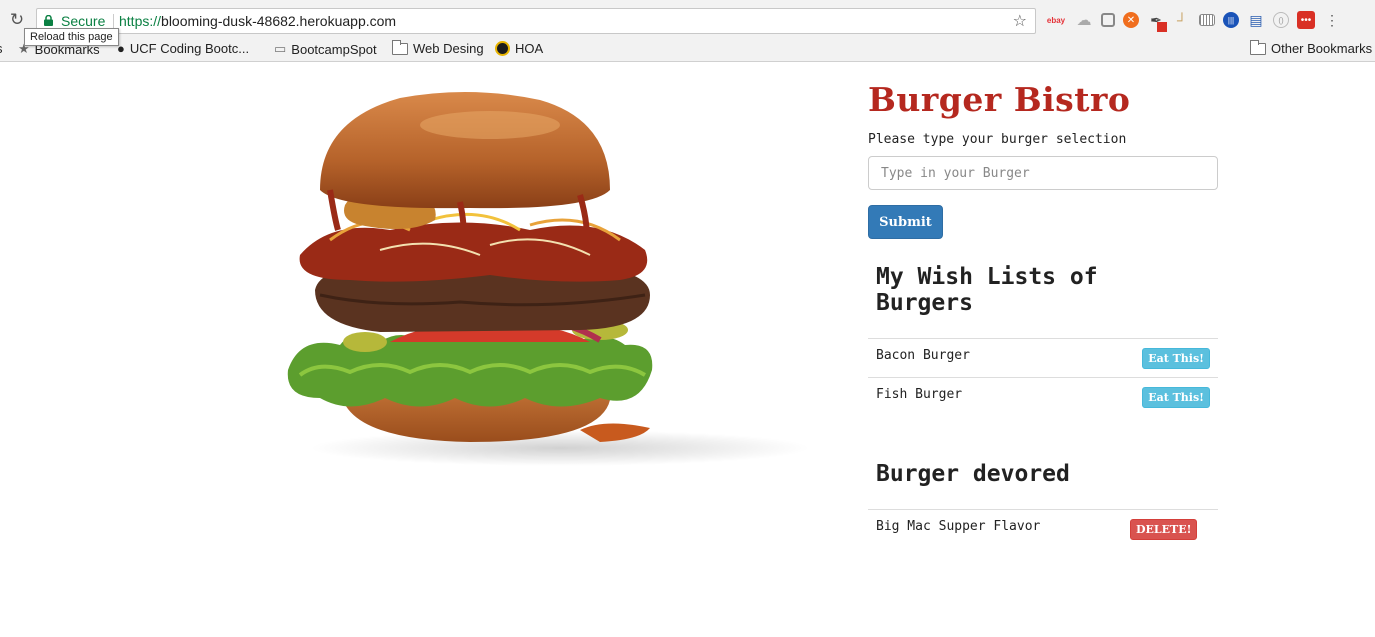  I want to click on wish-list-row: Fish Burger Eat This!, so click(1043, 396).